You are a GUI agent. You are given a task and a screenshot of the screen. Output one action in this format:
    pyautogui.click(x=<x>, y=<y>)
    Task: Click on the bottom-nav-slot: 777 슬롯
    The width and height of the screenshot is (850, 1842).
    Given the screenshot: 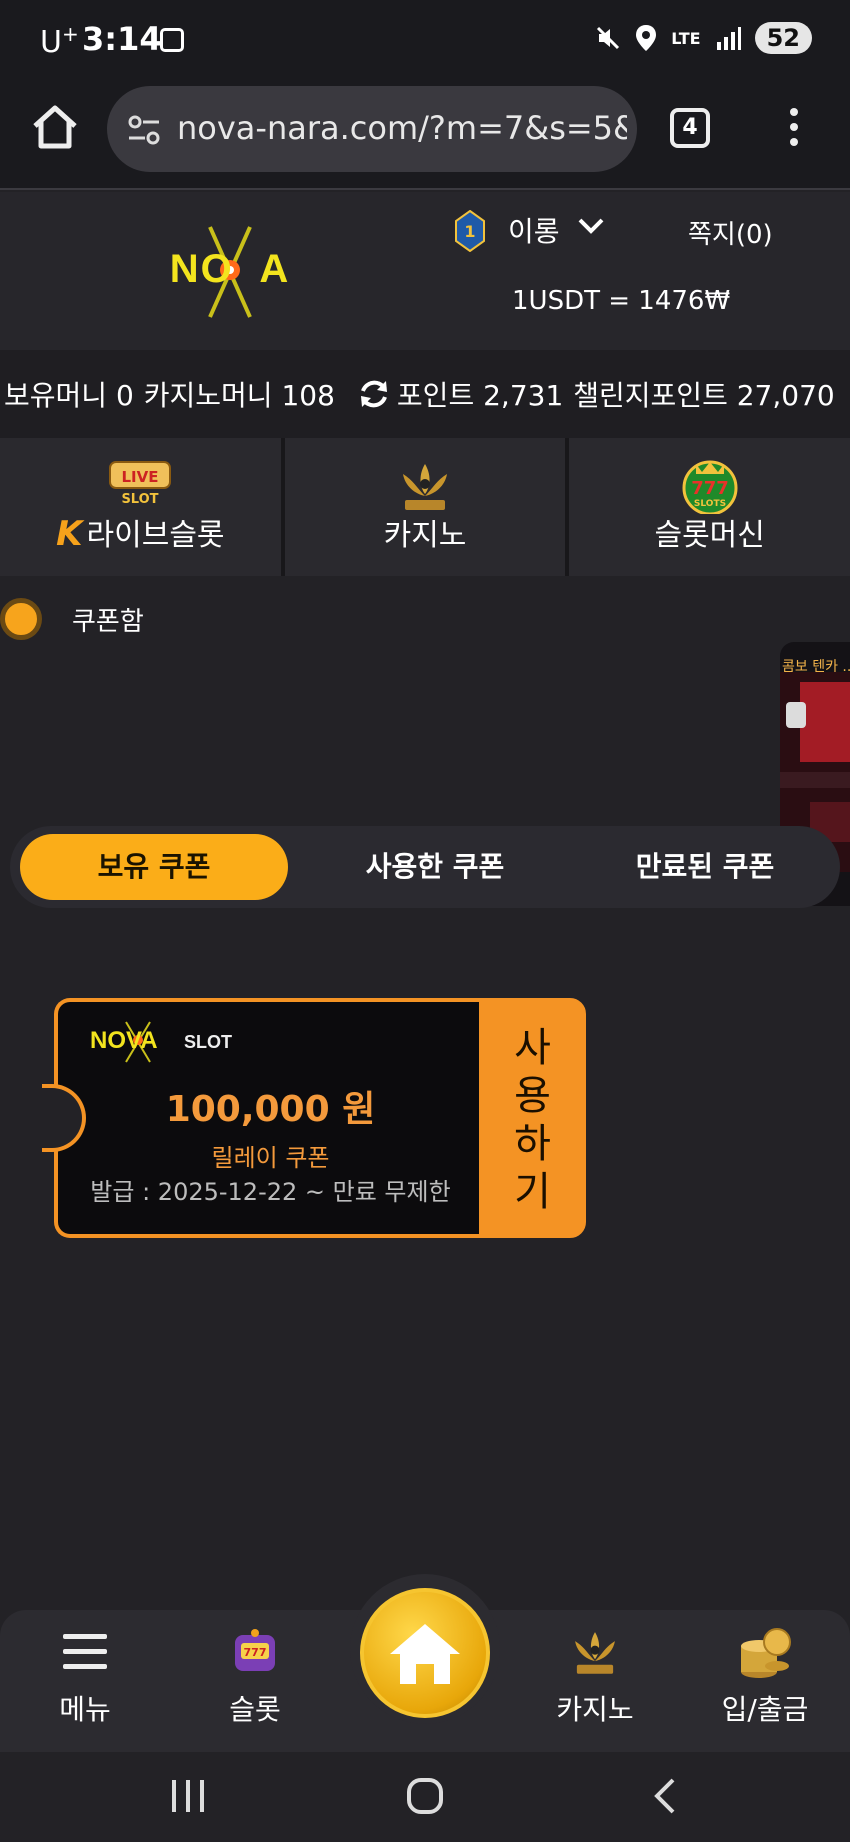 What is the action you would take?
    pyautogui.click(x=255, y=1676)
    